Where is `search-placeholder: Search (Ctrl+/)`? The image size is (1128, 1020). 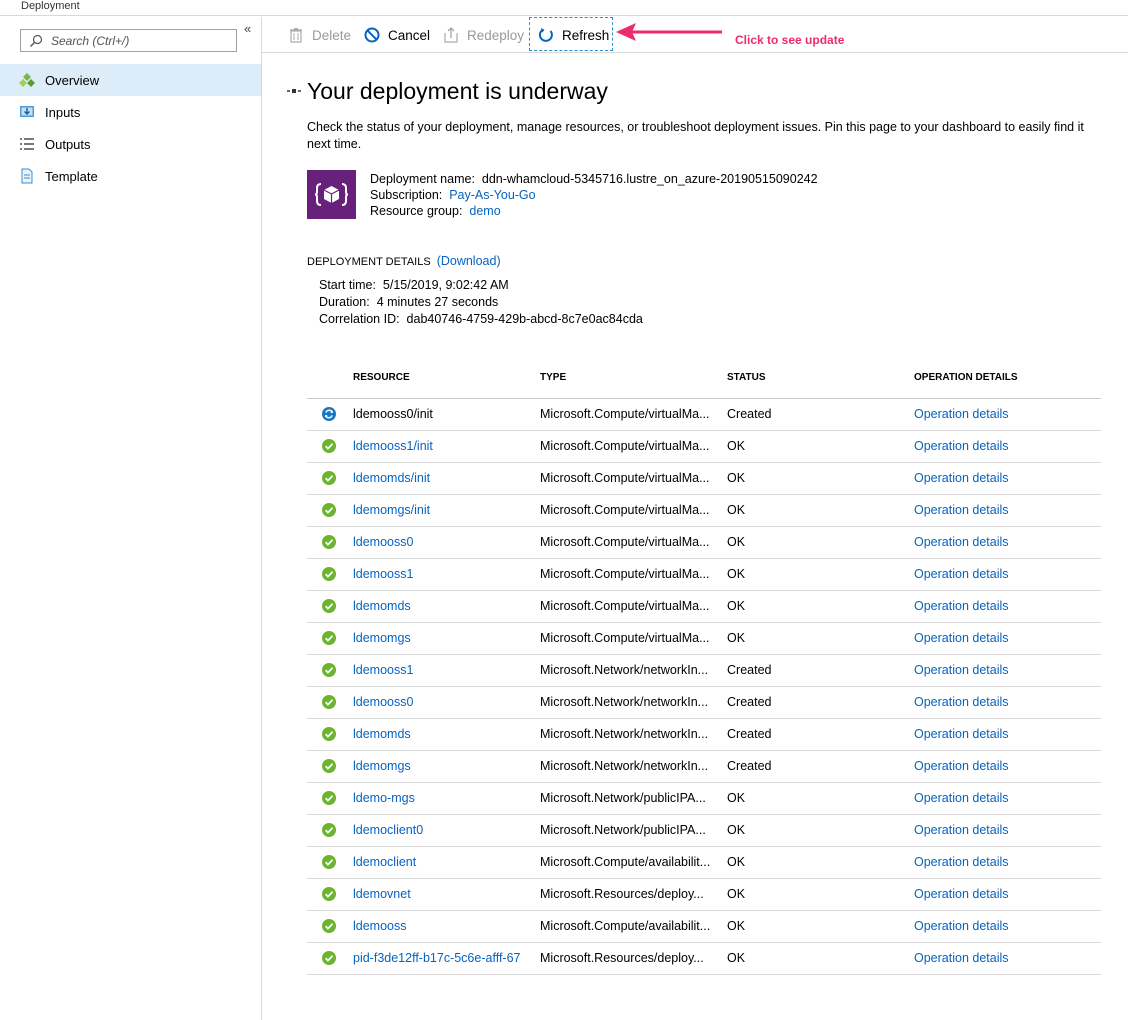
search-placeholder: Search (Ctrl+/) is located at coordinates (90, 41).